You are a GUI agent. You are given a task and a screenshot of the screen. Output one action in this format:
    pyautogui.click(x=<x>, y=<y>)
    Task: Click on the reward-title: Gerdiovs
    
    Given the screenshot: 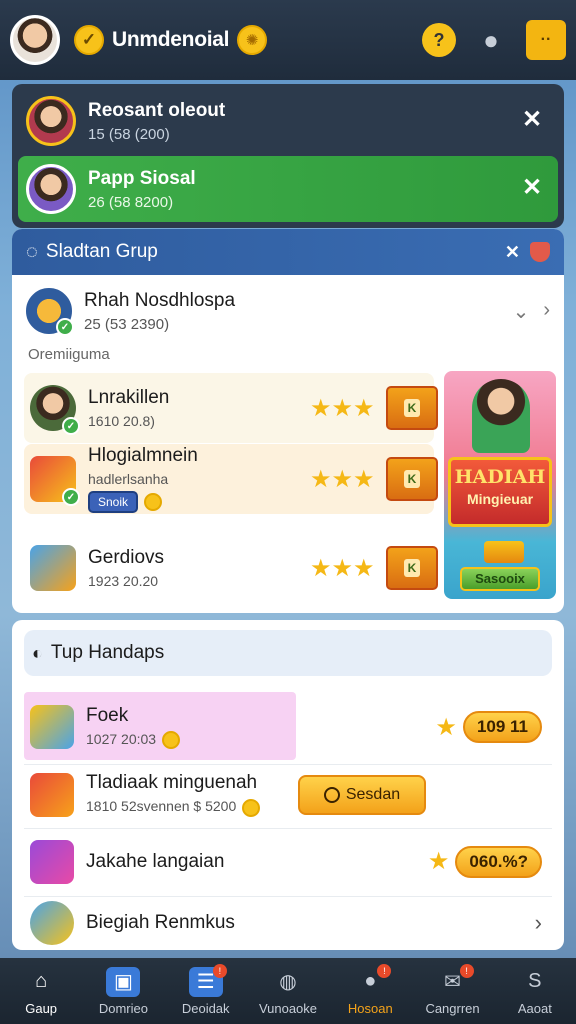 What is the action you would take?
    pyautogui.click(x=126, y=557)
    